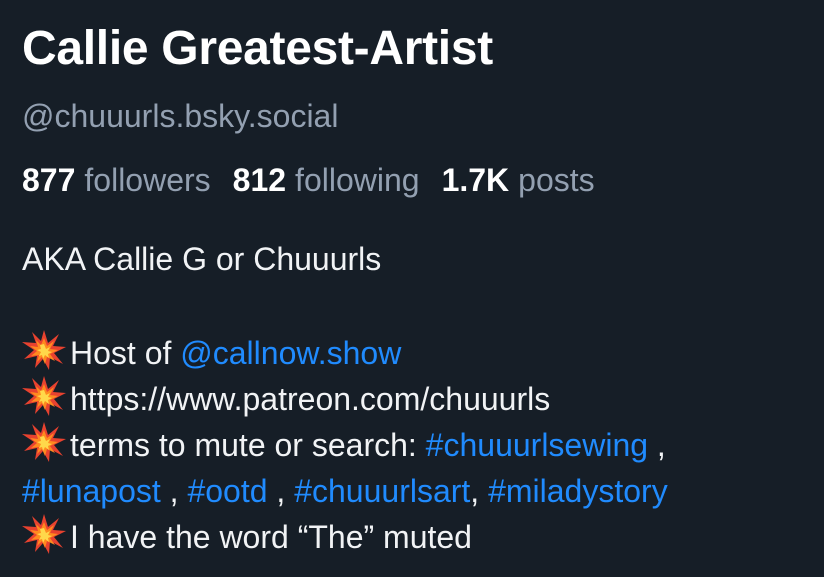 Image resolution: width=824 pixels, height=577 pixels. What do you see at coordinates (310, 399) in the screenshot?
I see `patreon-url: https://www.patreon.com/chuuurls` at bounding box center [310, 399].